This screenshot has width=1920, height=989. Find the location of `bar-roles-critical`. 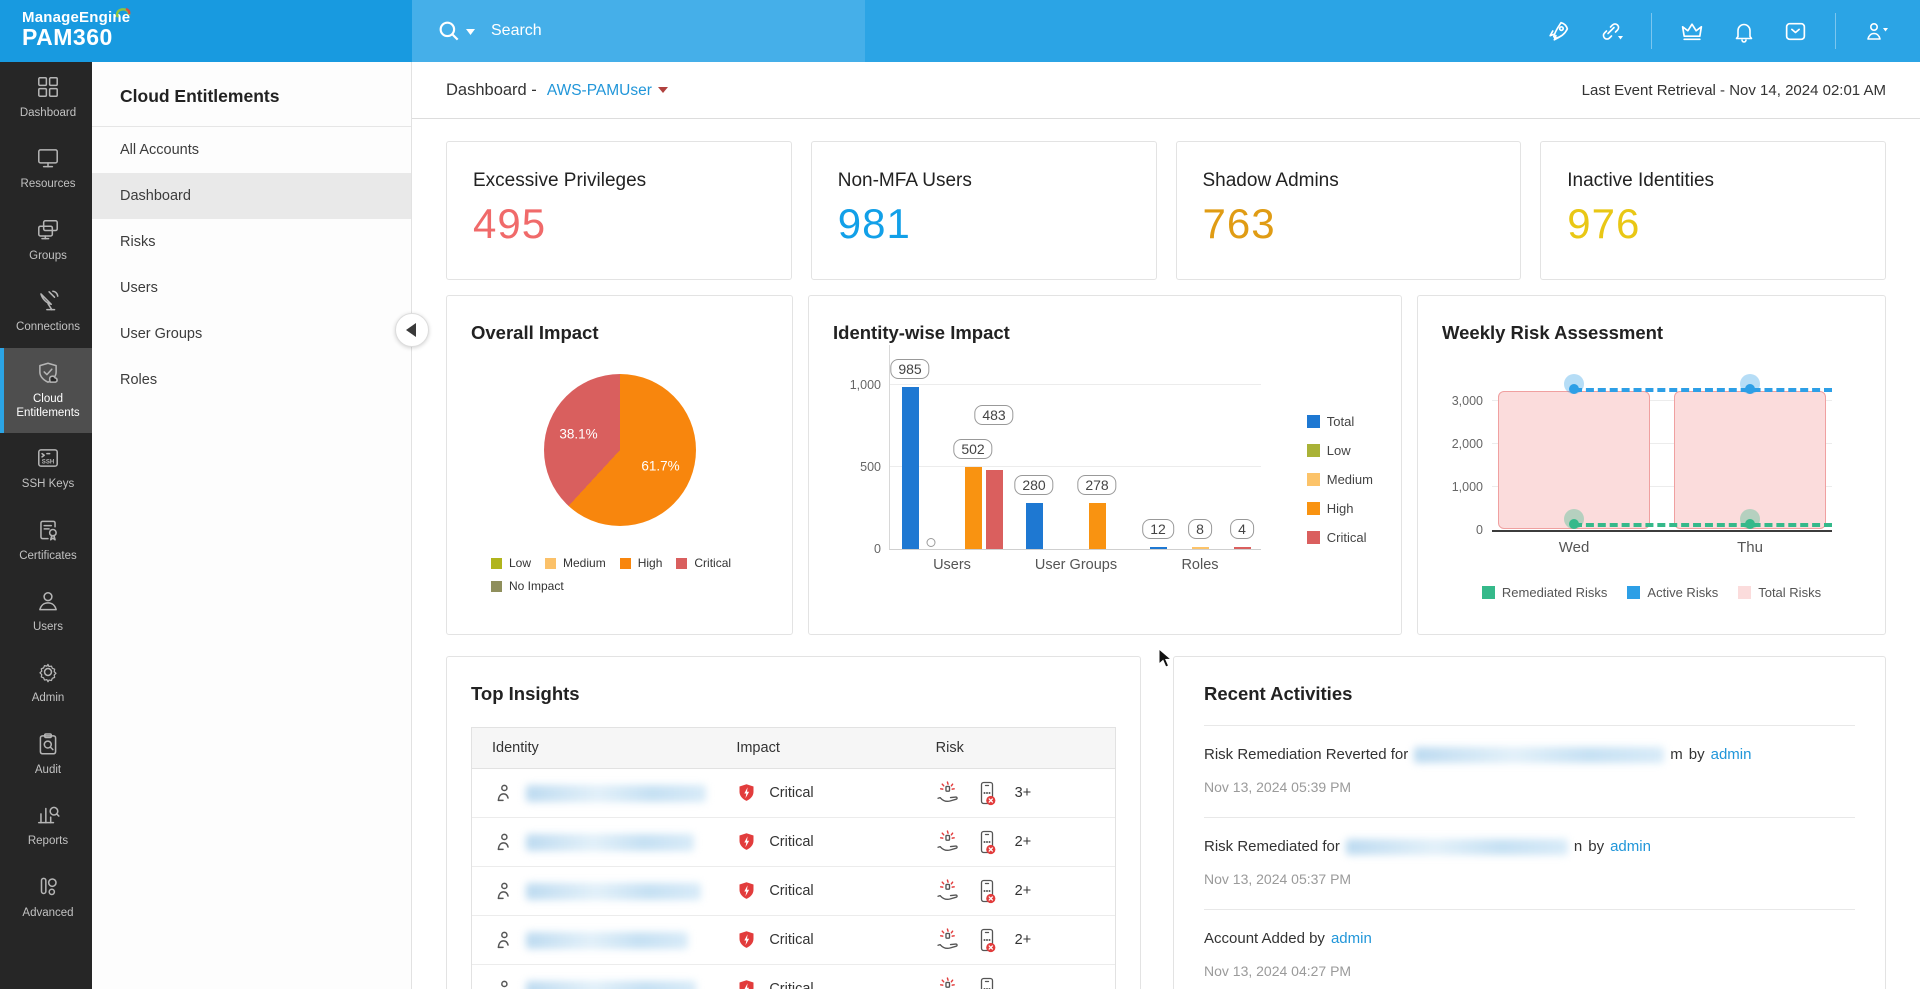

bar-roles-critical is located at coordinates (1242, 548).